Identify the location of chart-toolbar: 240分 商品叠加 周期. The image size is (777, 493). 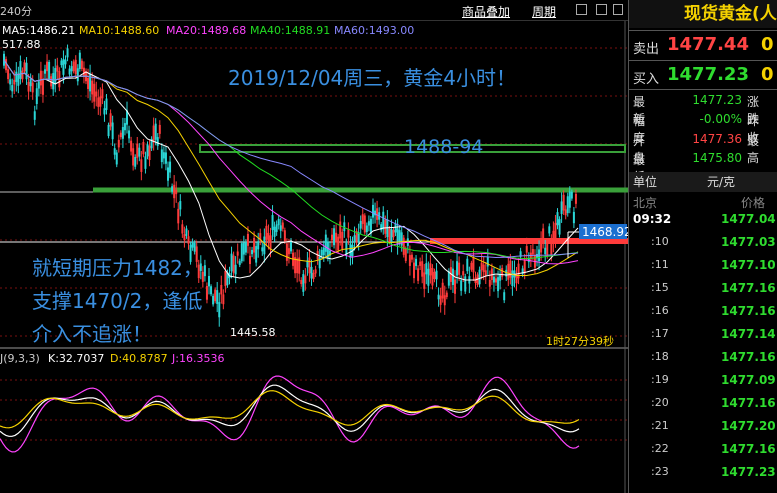
(314, 10).